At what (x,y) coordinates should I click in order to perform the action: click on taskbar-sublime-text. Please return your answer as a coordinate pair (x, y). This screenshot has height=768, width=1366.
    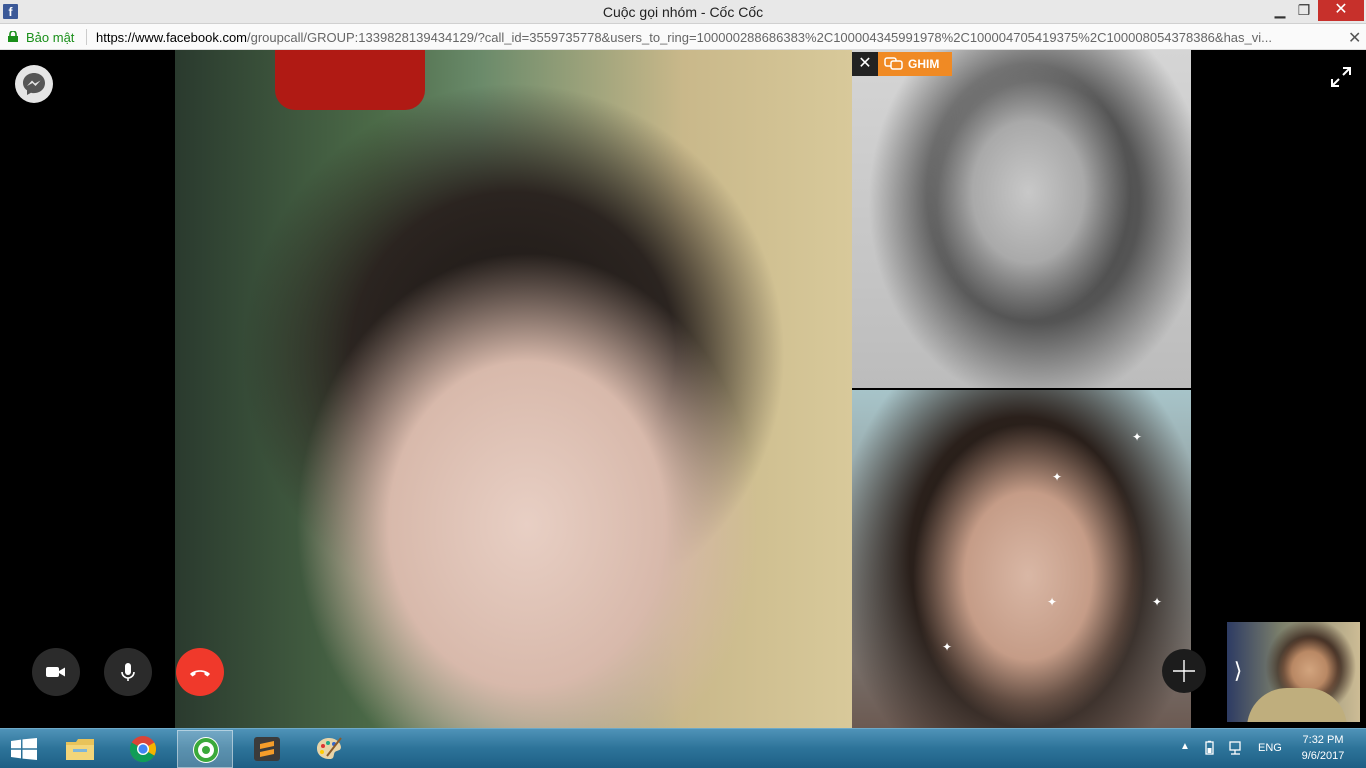
    Looking at the image, I should click on (267, 749).